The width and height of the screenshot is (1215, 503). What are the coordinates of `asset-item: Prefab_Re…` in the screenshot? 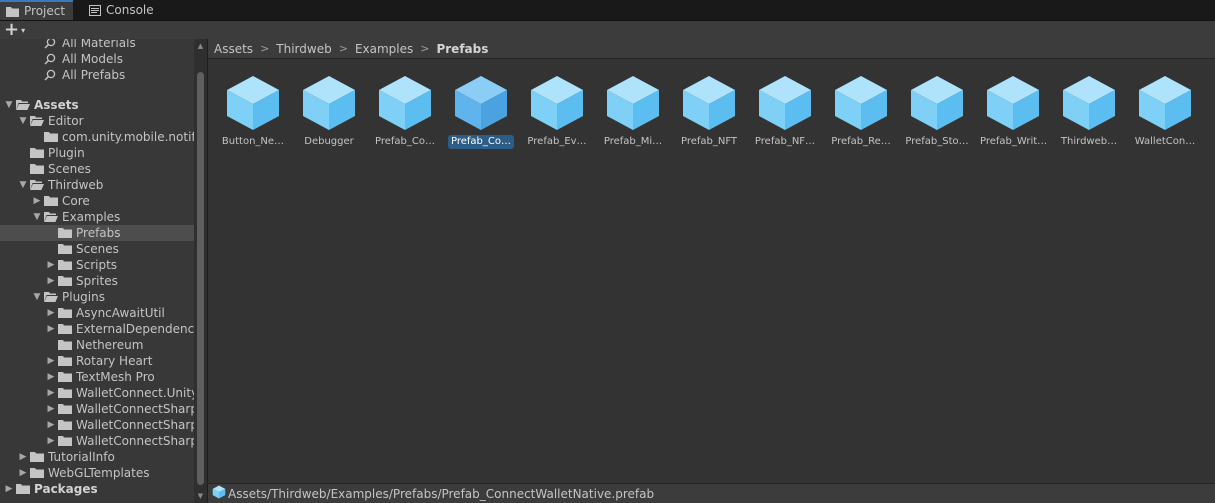 It's located at (861, 114).